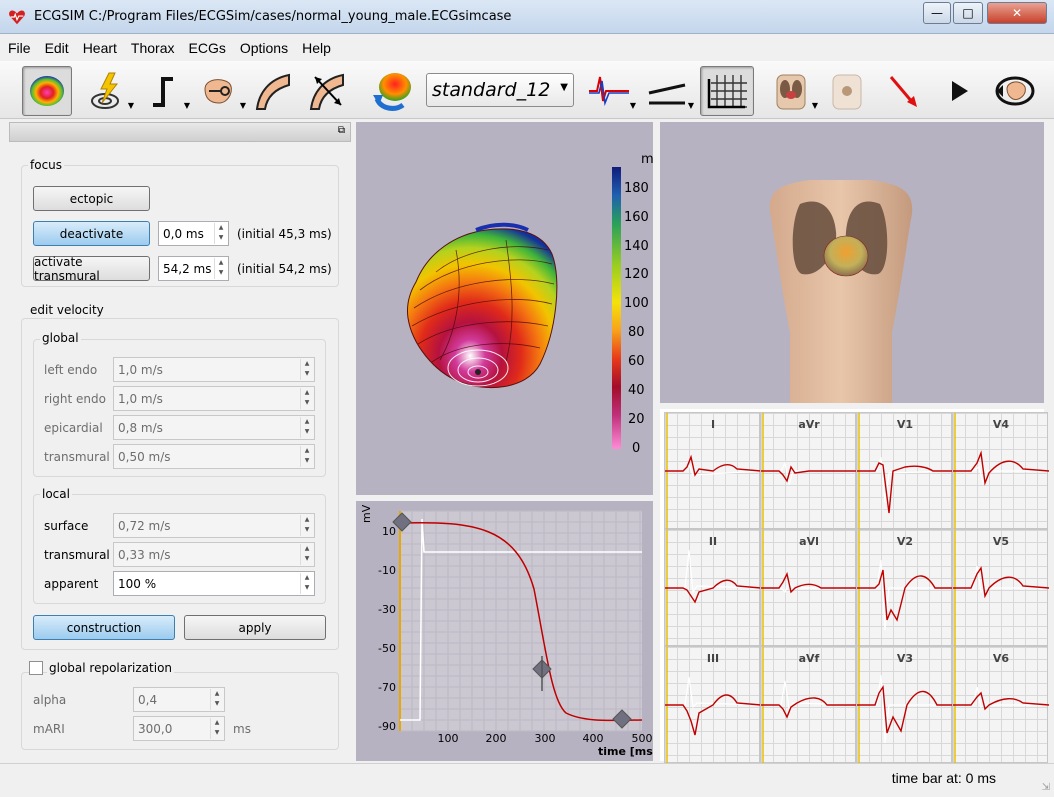 This screenshot has height=797, width=1054. What do you see at coordinates (214, 583) in the screenshot?
I see `apparent-spinbox: 100 % ▲ ▼` at bounding box center [214, 583].